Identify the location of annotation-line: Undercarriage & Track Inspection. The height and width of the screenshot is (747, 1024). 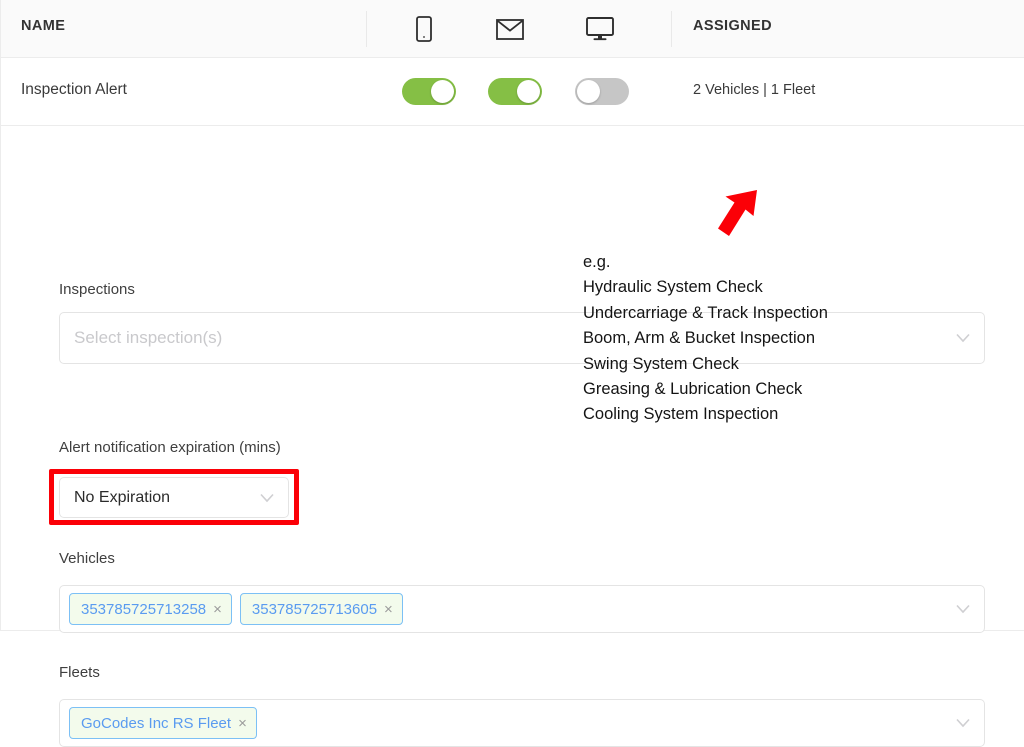
(705, 312).